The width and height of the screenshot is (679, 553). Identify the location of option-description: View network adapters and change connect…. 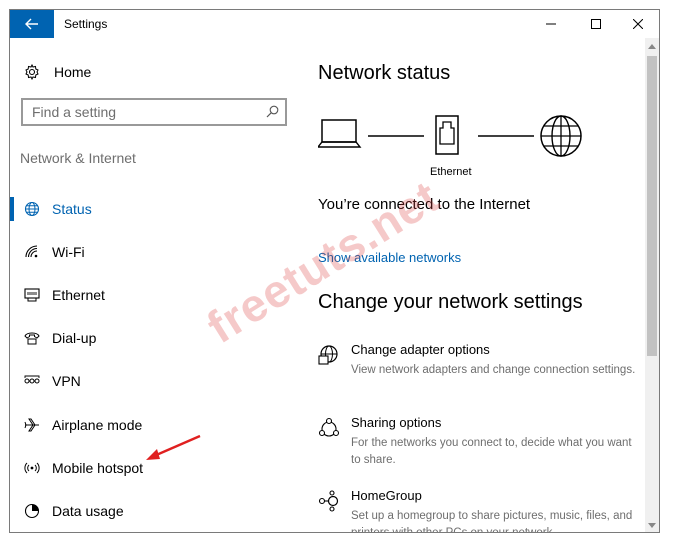
(493, 370).